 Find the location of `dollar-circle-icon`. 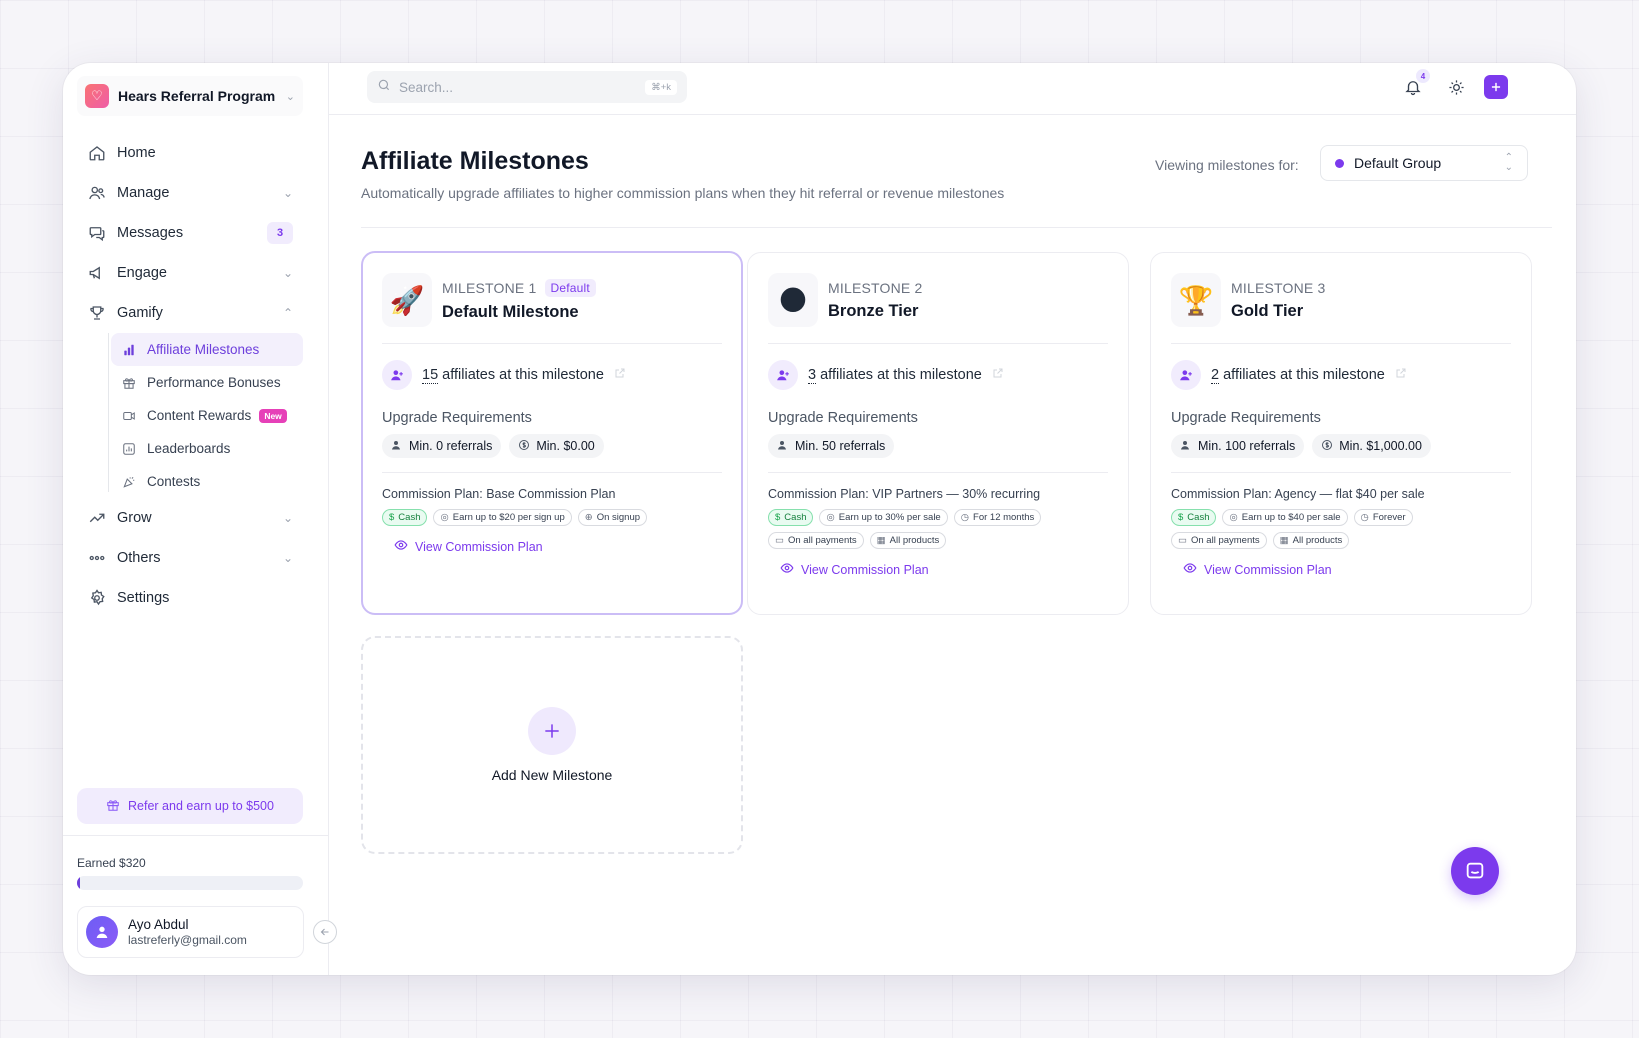

dollar-circle-icon is located at coordinates (524, 446).